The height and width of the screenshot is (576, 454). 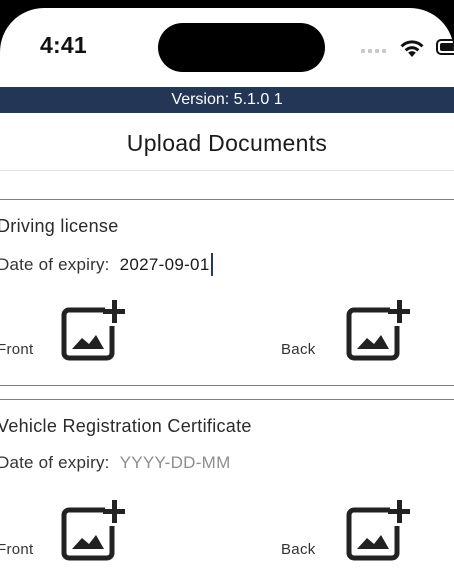 I want to click on version-bar: Version: 5.1.0 1, so click(x=227, y=100).